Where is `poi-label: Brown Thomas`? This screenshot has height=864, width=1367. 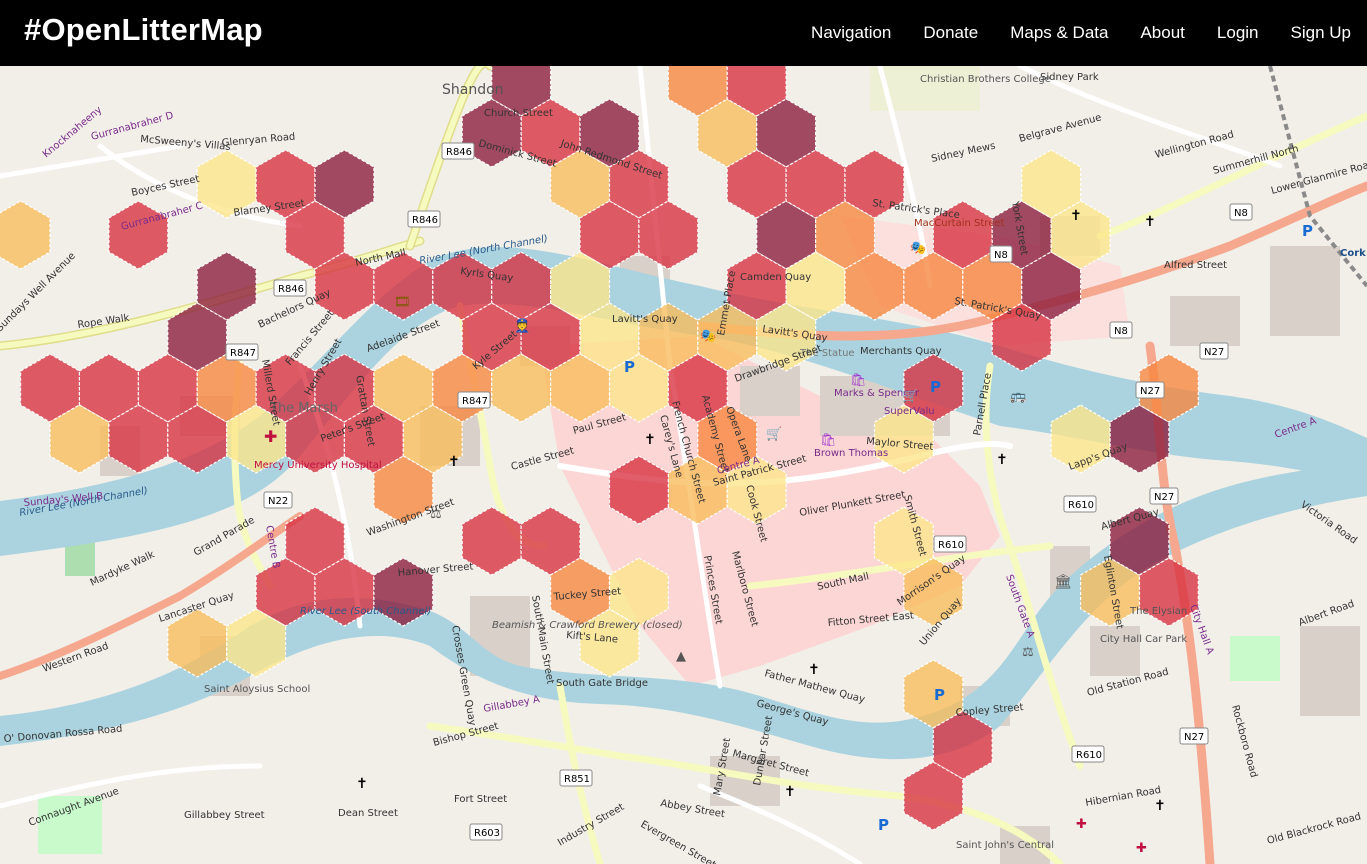
poi-label: Brown Thomas is located at coordinates (851, 453).